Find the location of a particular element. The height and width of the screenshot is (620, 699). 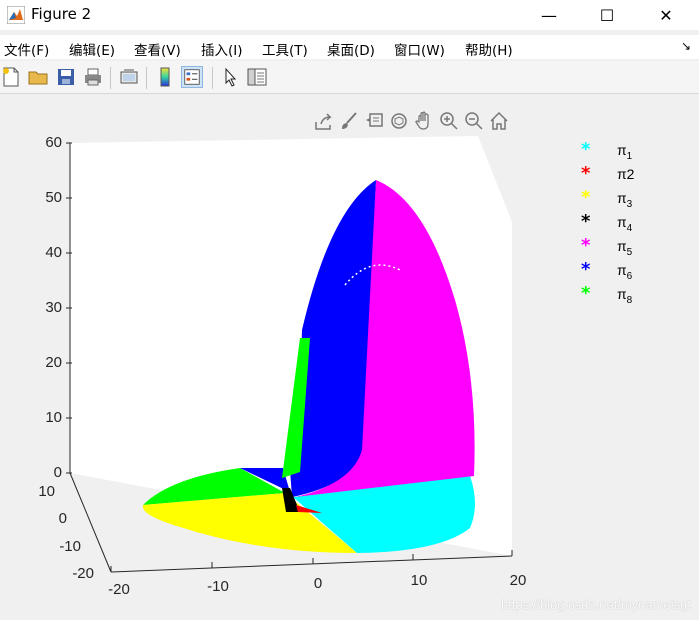

colorbar-icon is located at coordinates (165, 77).